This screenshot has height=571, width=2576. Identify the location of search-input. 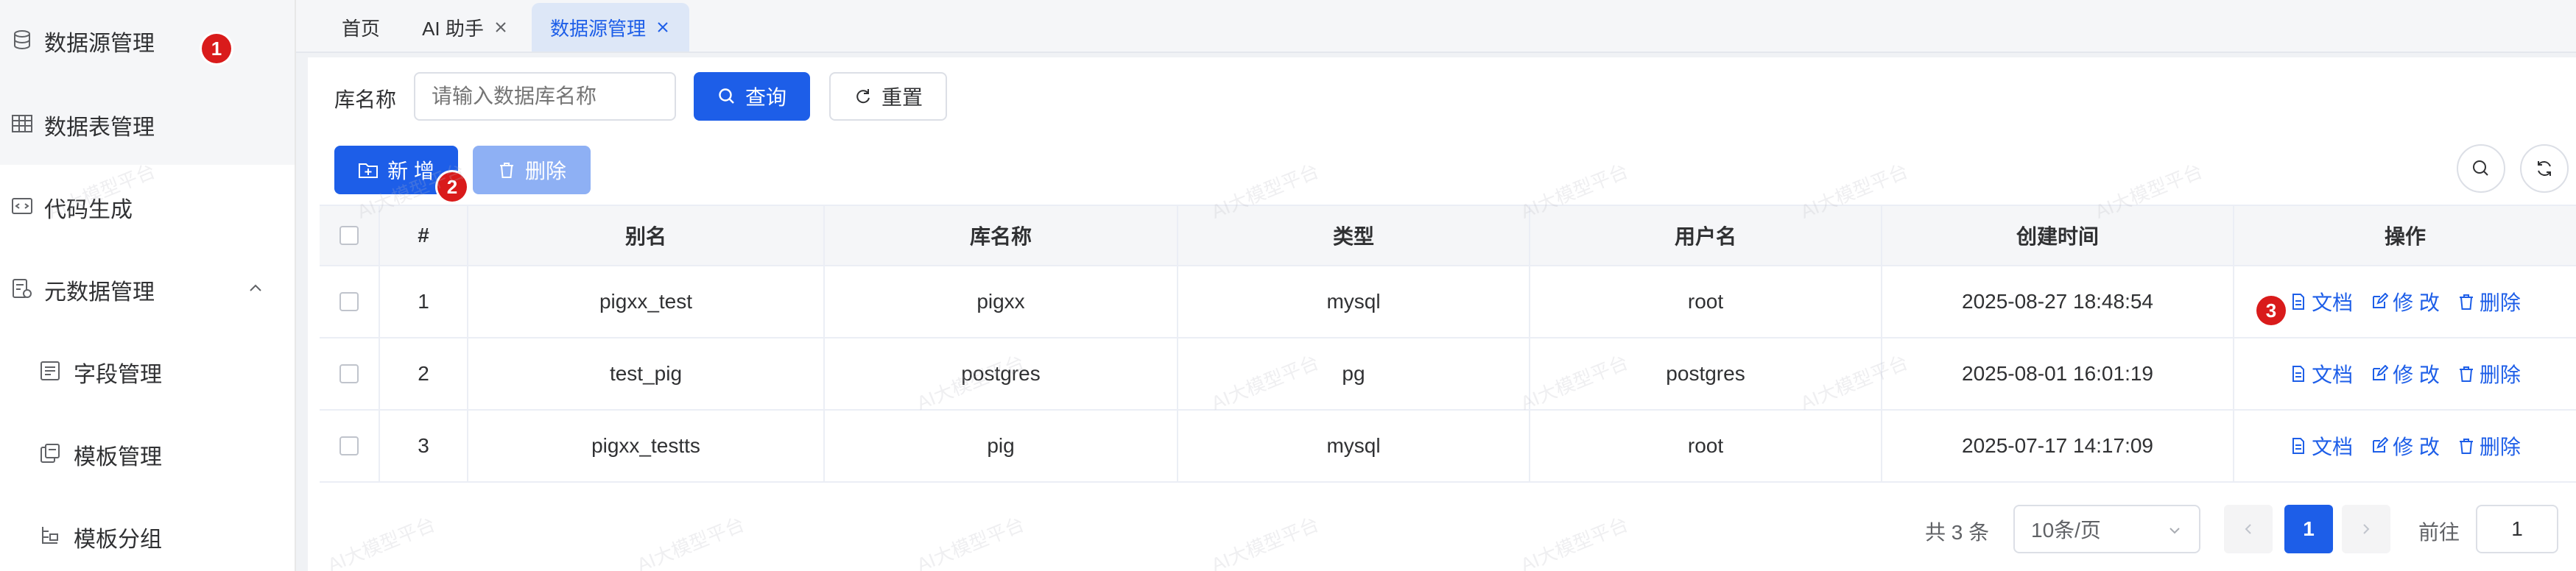
(545, 96).